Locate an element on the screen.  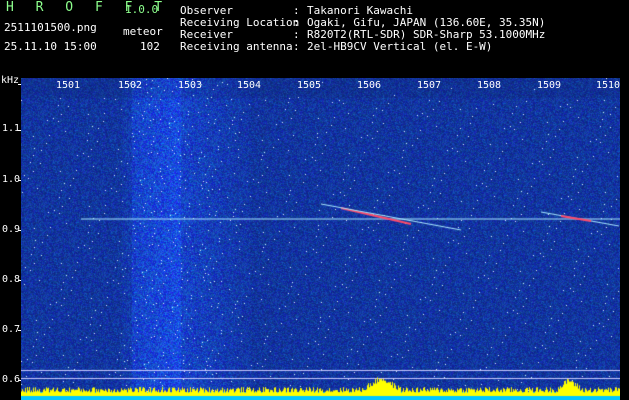
x-tick-label: 1502 is located at coordinates (130, 85).